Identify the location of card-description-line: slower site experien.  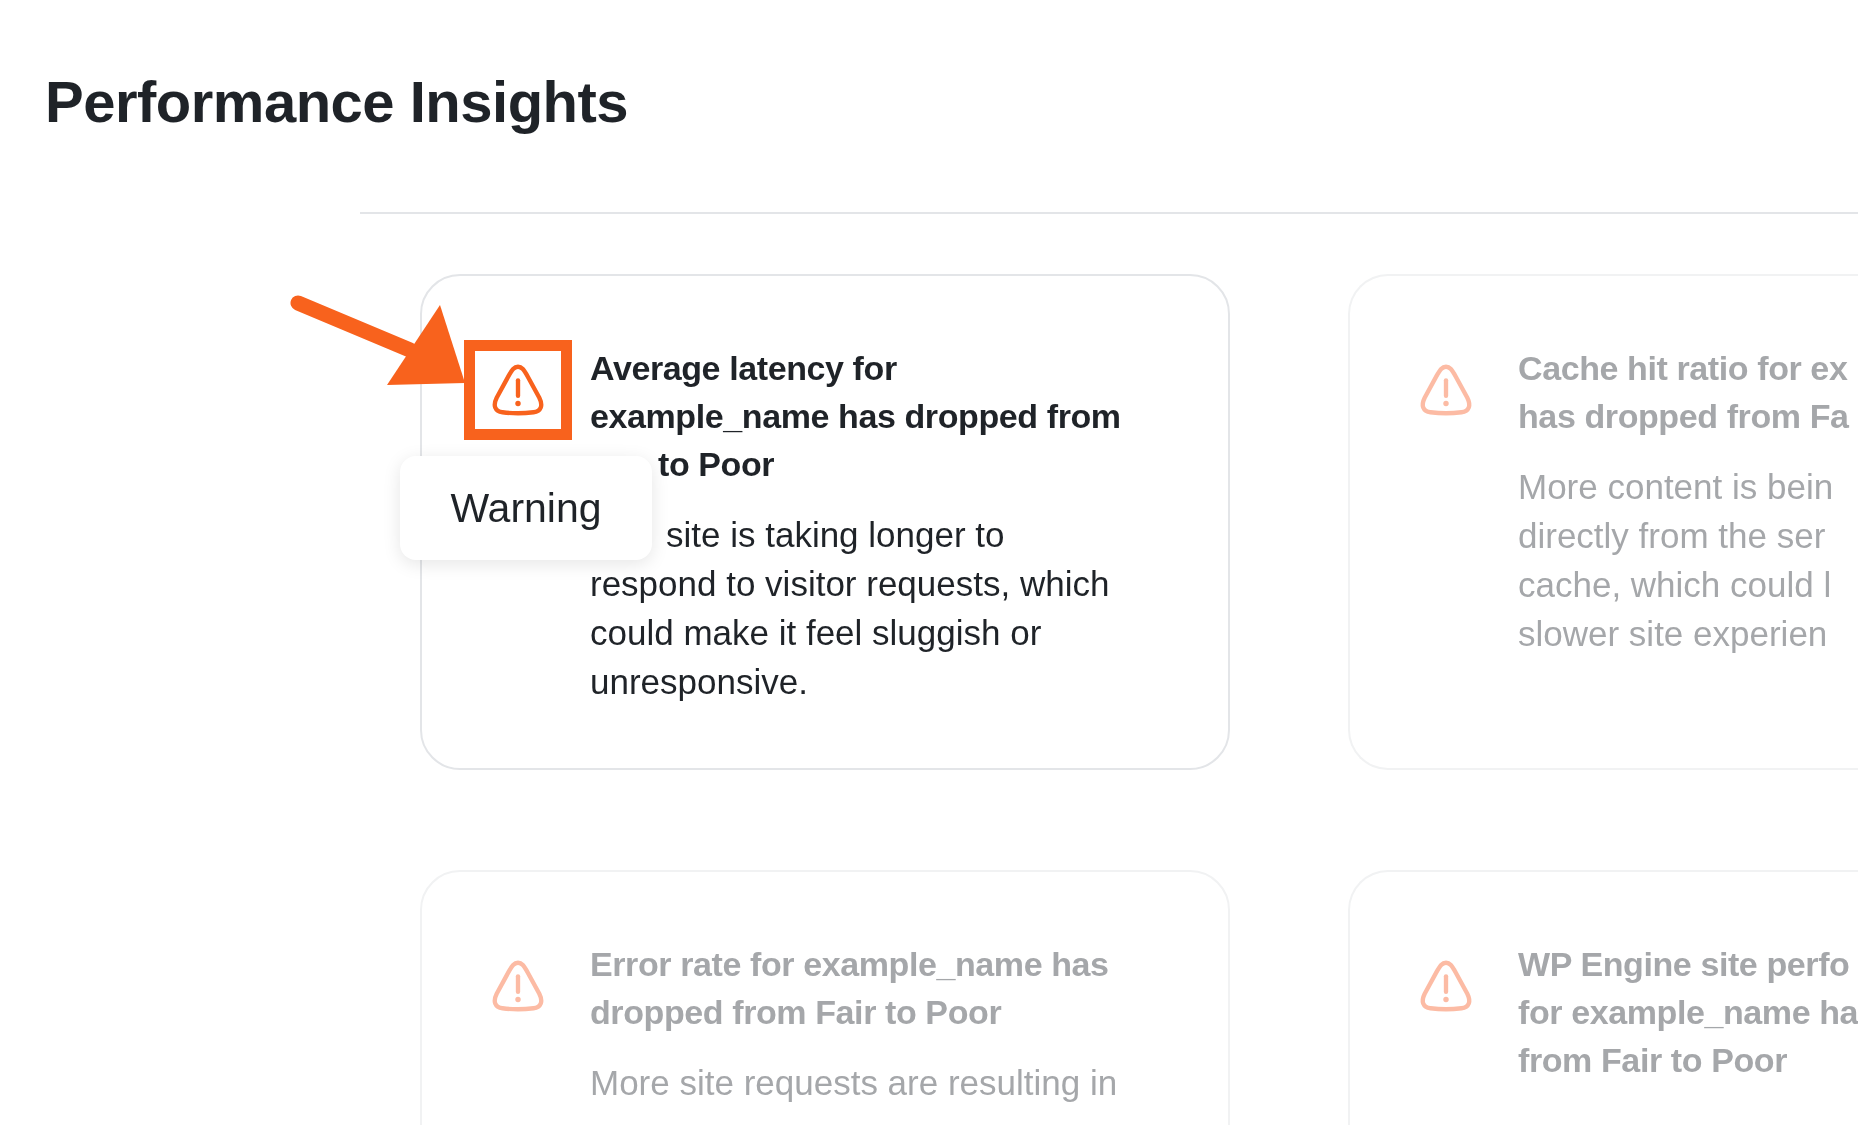
(1673, 634).